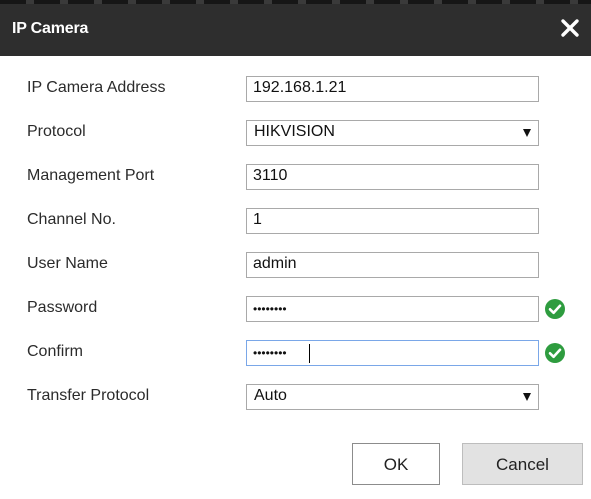  Describe the element at coordinates (392, 133) in the screenshot. I see `protocol-select: HIKVISION` at that location.